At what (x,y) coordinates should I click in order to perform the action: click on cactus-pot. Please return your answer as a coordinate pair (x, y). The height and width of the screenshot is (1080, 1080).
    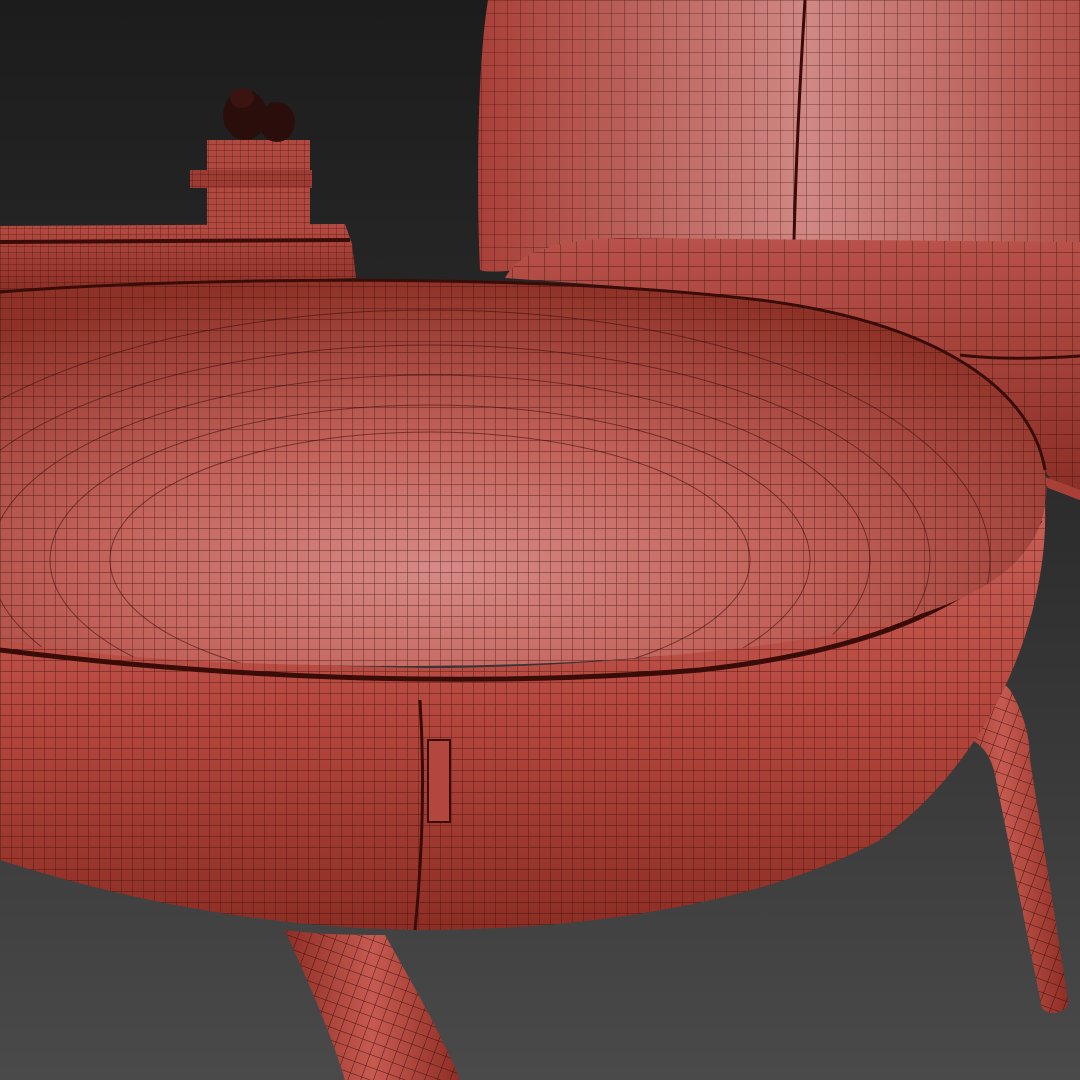
    Looking at the image, I should click on (251, 183).